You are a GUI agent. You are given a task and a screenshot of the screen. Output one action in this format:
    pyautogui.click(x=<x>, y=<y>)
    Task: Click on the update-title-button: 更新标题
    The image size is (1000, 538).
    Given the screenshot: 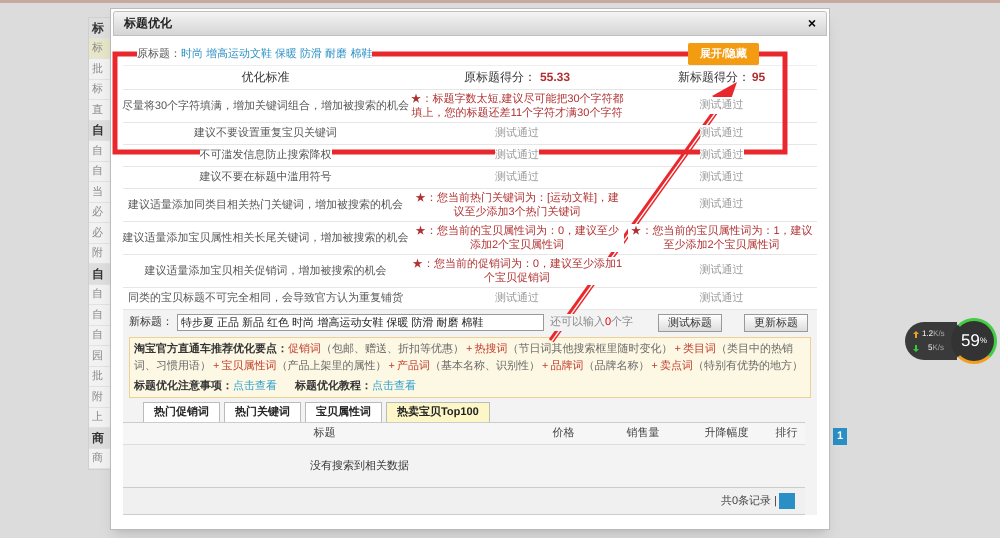 What is the action you would take?
    pyautogui.click(x=776, y=323)
    